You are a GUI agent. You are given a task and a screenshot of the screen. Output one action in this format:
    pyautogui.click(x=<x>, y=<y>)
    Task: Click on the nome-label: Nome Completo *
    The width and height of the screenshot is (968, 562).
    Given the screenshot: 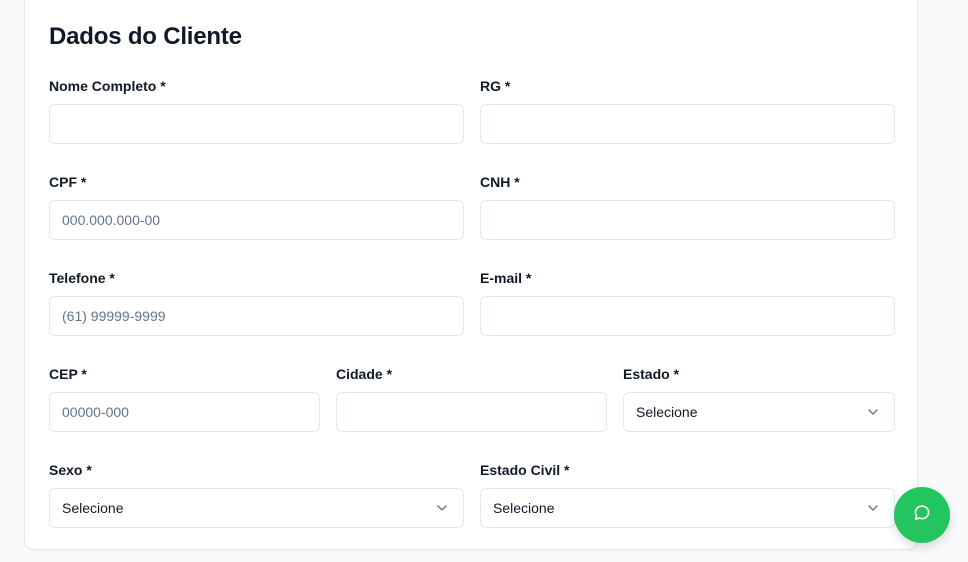 What is the action you would take?
    pyautogui.click(x=107, y=86)
    